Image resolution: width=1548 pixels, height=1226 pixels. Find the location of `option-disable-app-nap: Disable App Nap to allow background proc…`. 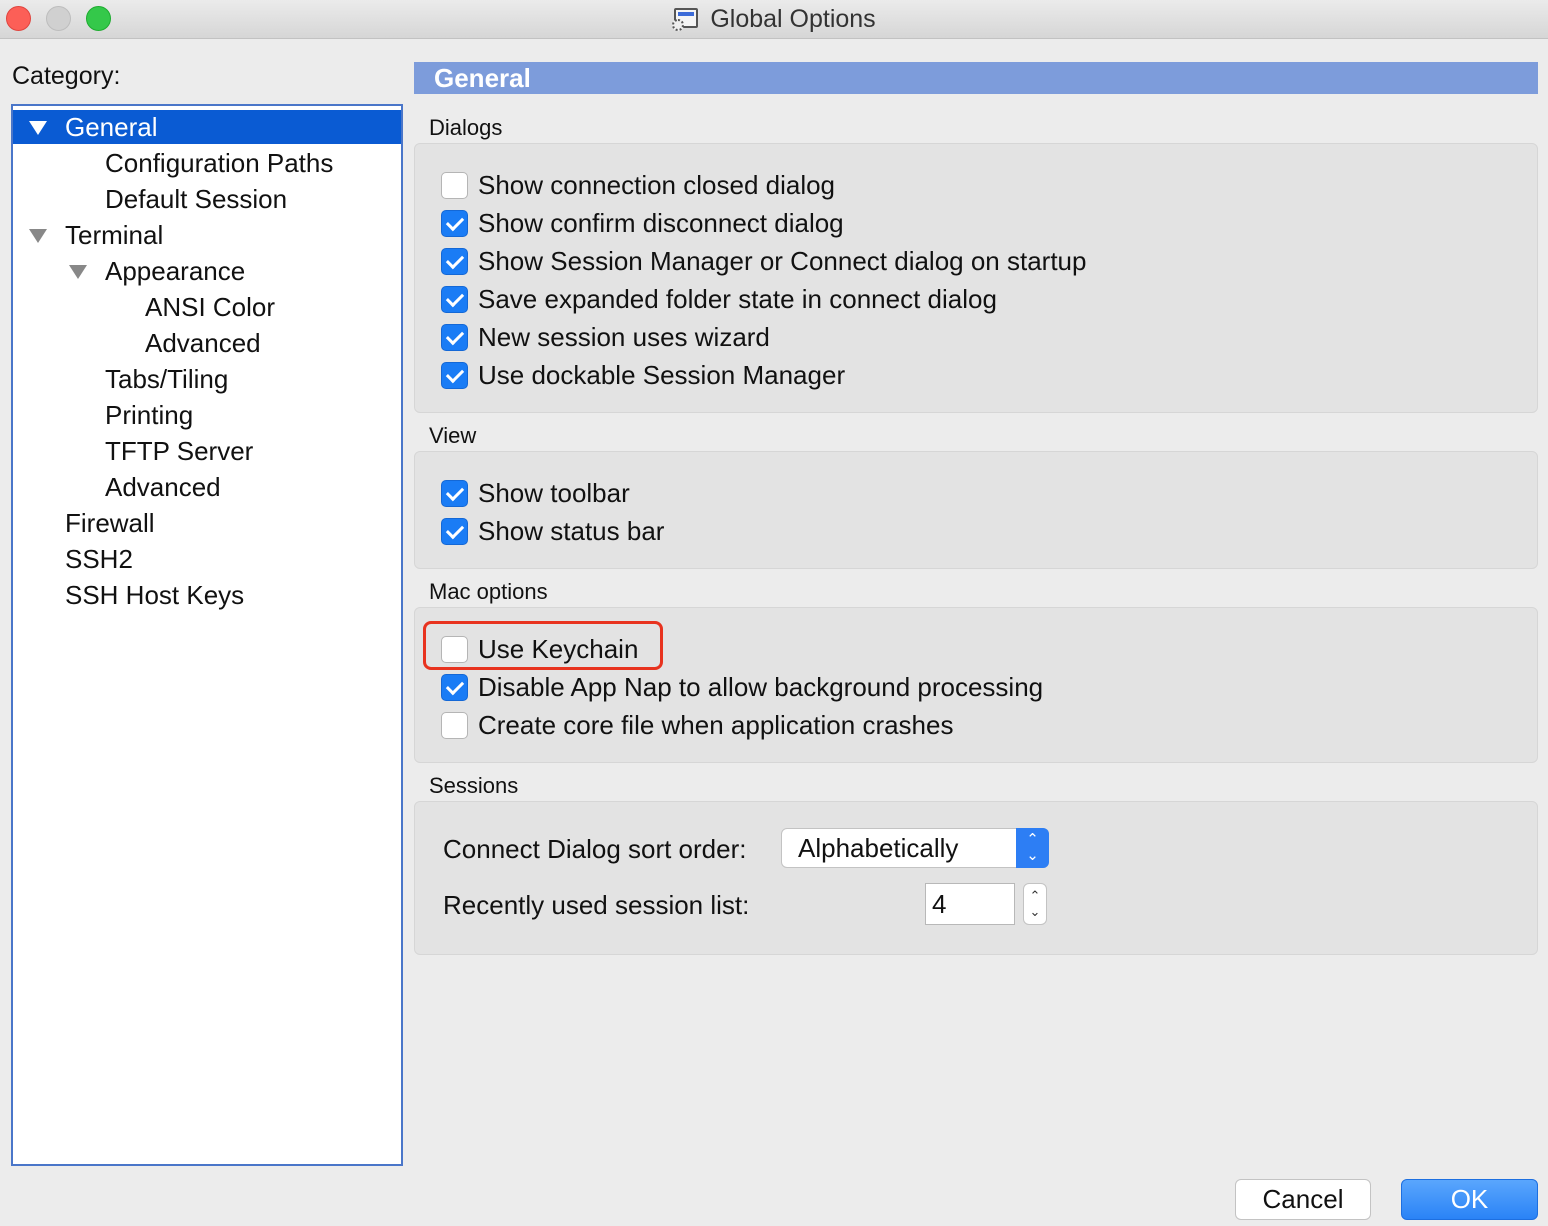

option-disable-app-nap: Disable App Nap to allow background proc… is located at coordinates (742, 687).